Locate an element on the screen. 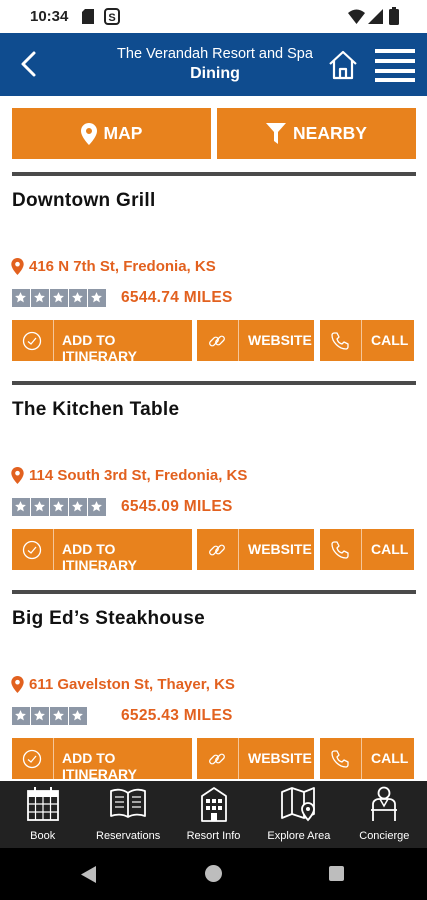  back-button is located at coordinates (29, 64).